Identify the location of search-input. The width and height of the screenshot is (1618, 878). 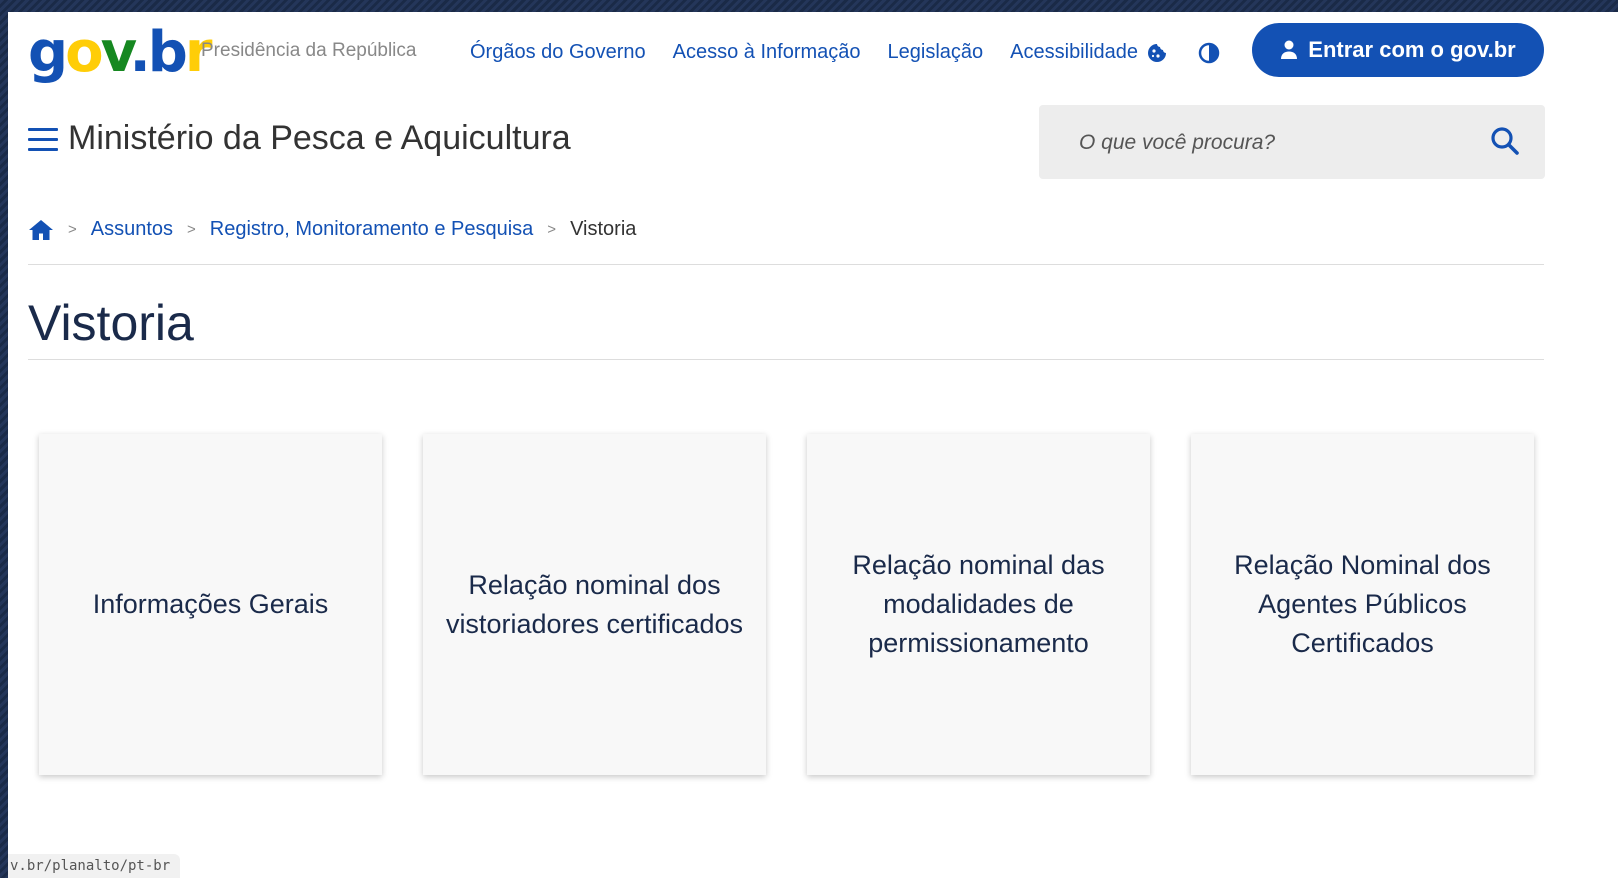
(1274, 143).